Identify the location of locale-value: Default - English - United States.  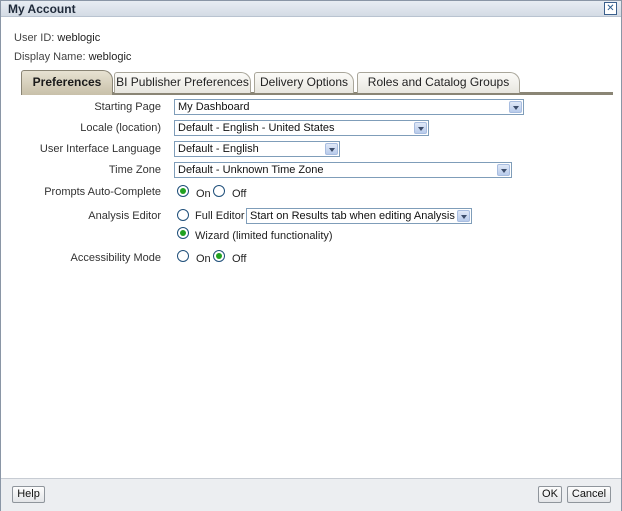
(256, 128).